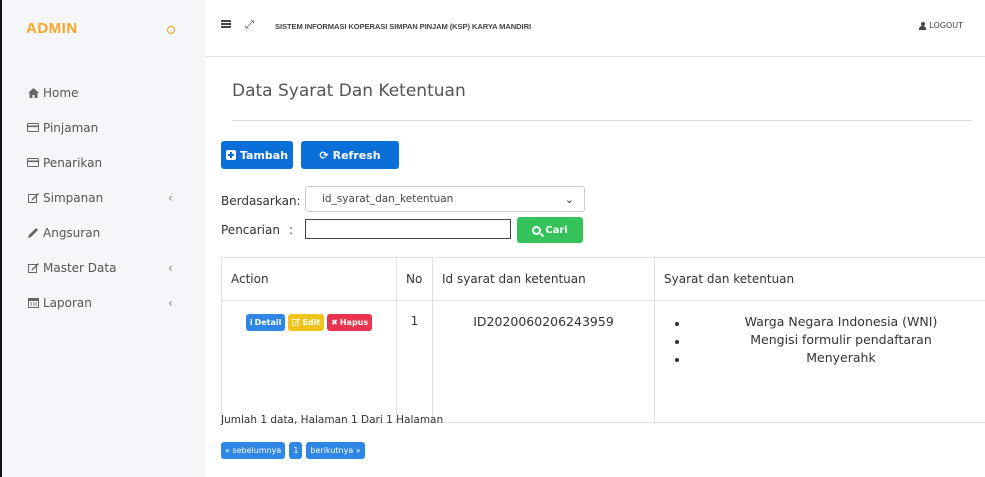  I want to click on sidebar-item-label: Angsuran, so click(72, 232).